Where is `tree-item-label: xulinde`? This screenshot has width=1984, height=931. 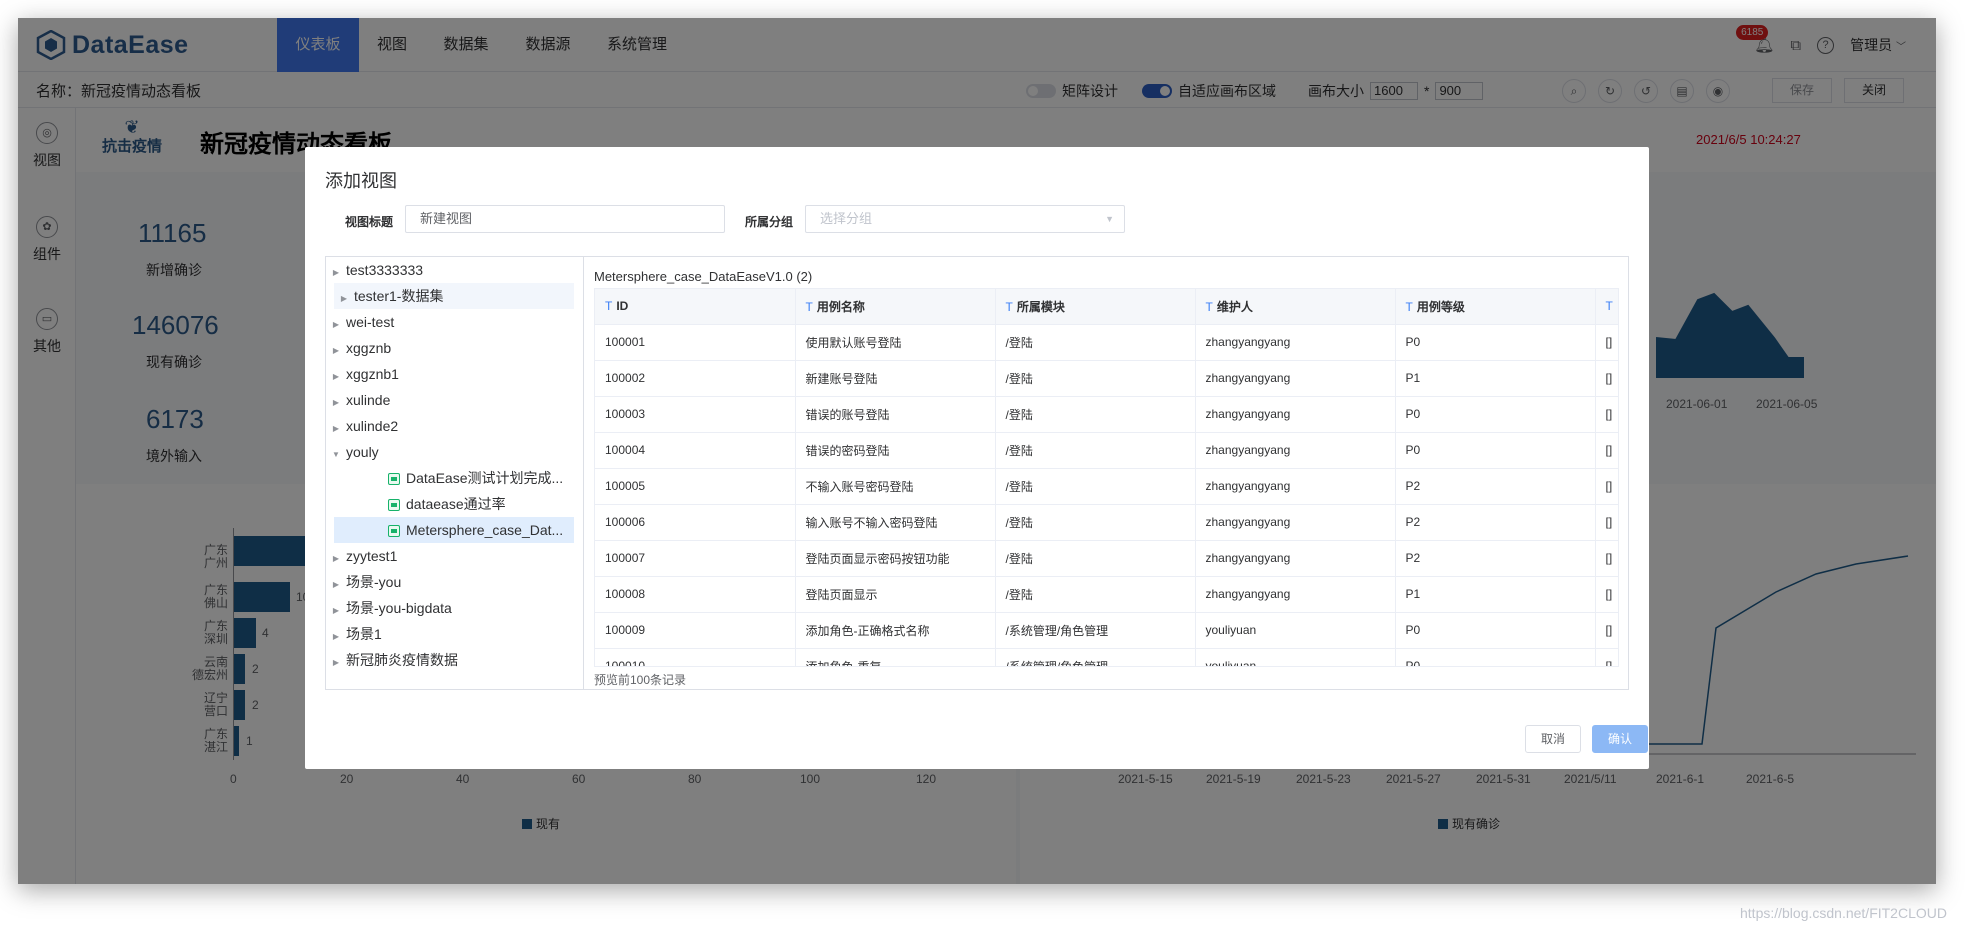 tree-item-label: xulinde is located at coordinates (368, 400).